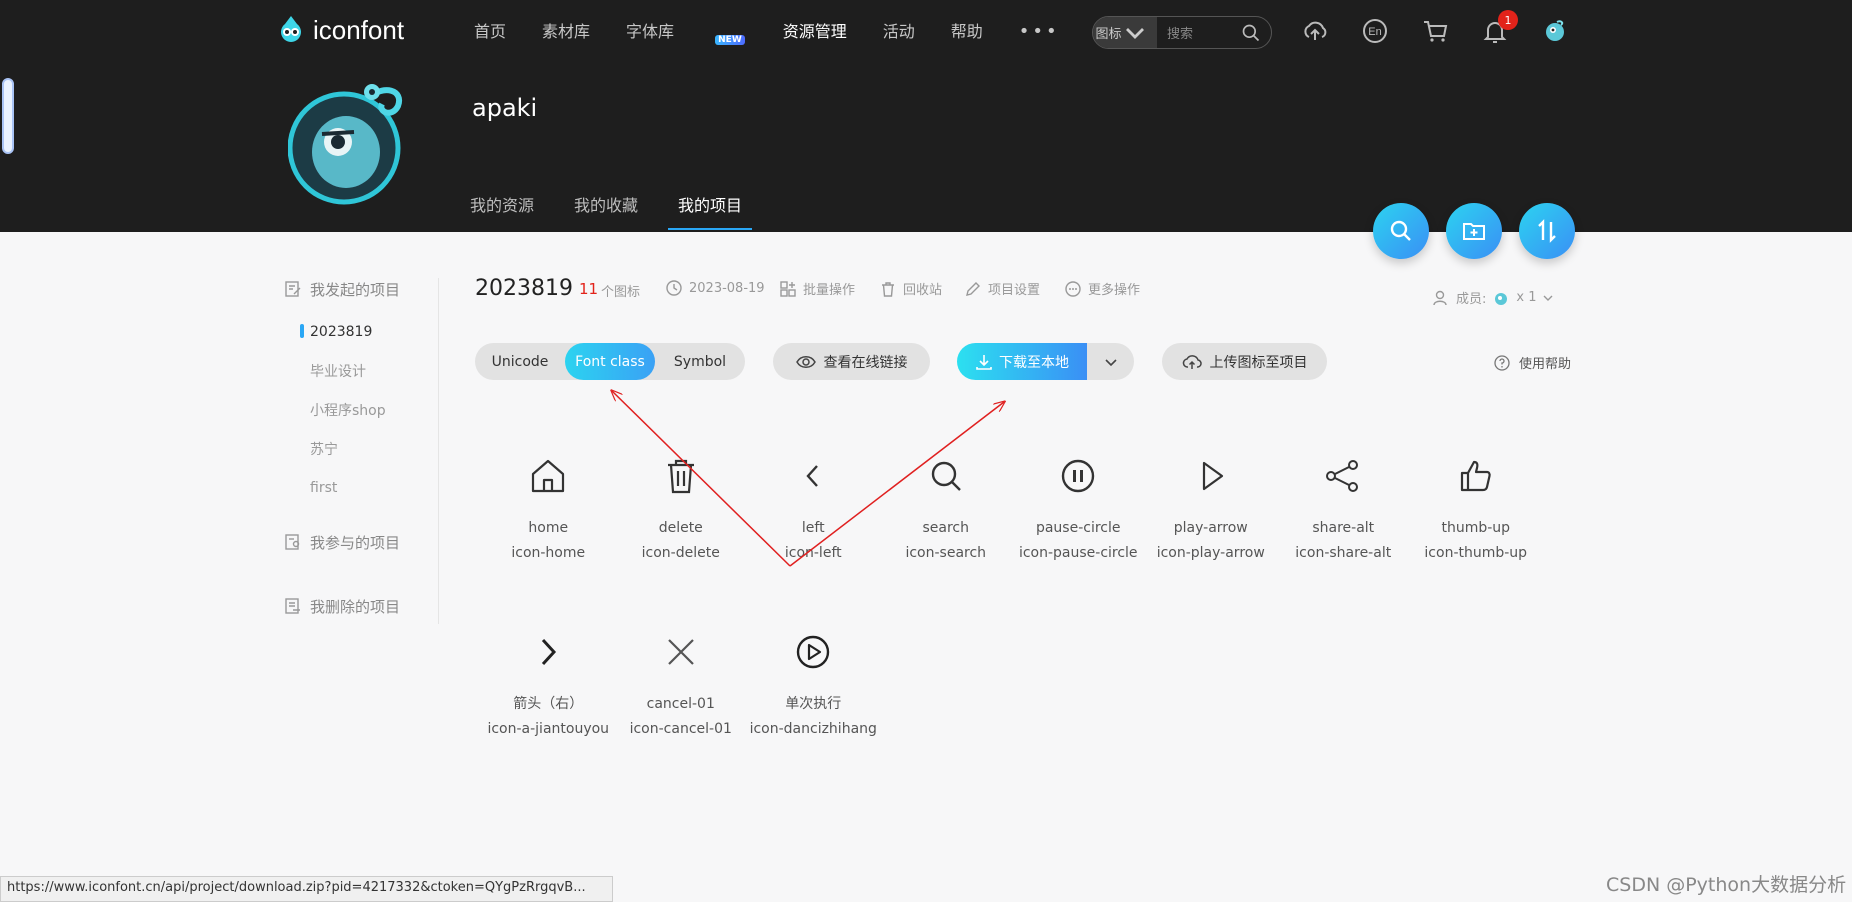 The image size is (1852, 902). What do you see at coordinates (364, 289) in the screenshot?
I see `sidebar-initiated-section: 我发起的项目` at bounding box center [364, 289].